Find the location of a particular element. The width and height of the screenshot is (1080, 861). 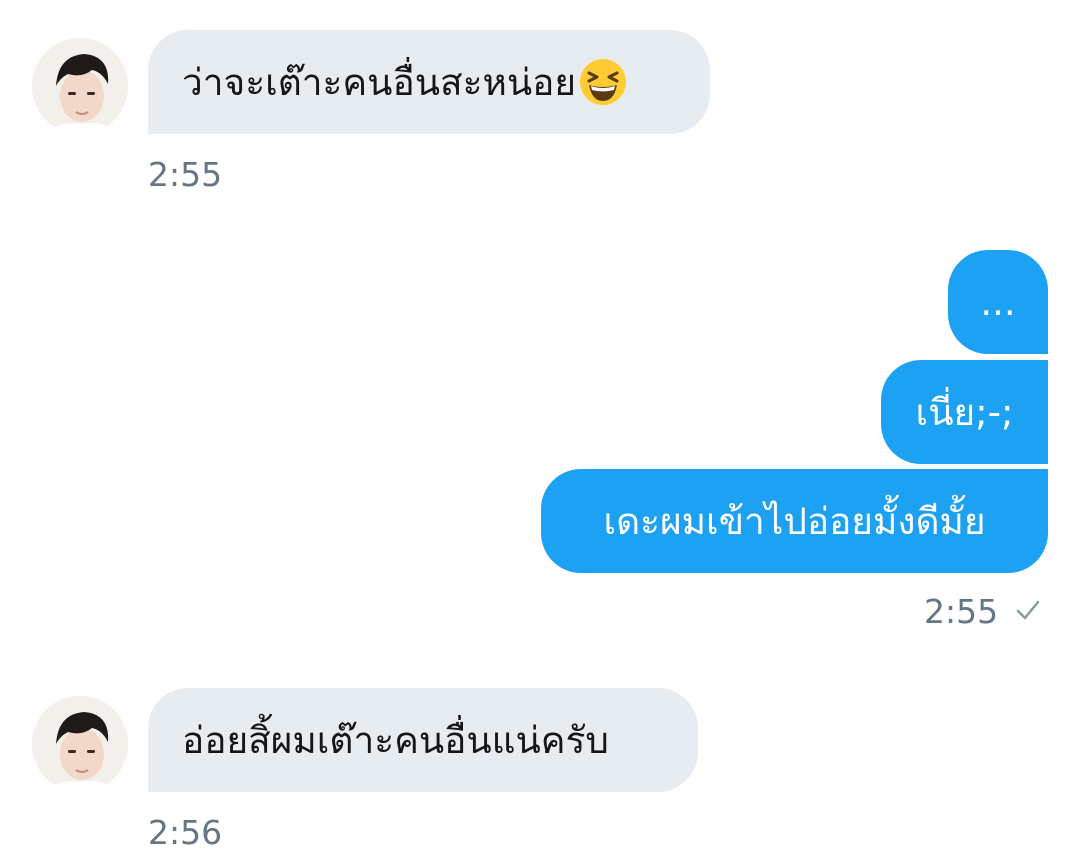

message-text: อ่อยสิ้ผมเต๊าะคนอื่นแน่ครับ is located at coordinates (395, 740).